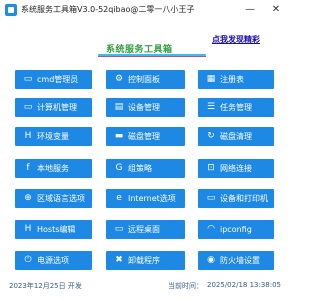  Describe the element at coordinates (119, 260) in the screenshot. I see `uninstall-icon: ✖` at that location.